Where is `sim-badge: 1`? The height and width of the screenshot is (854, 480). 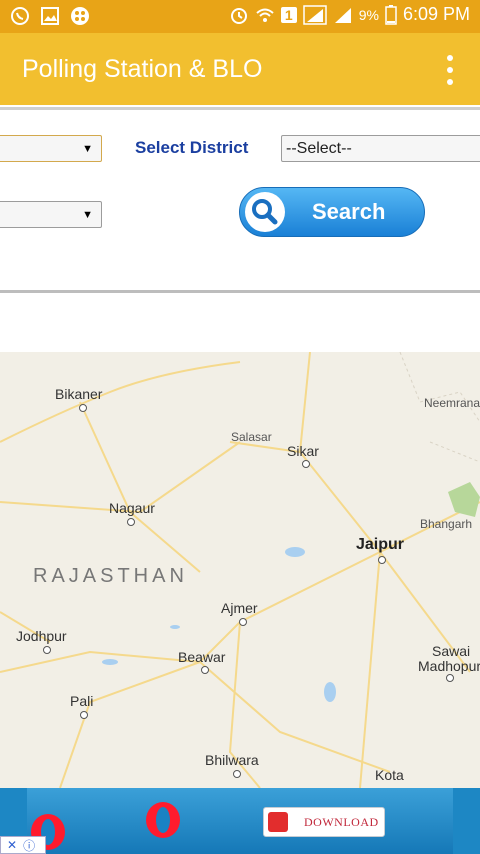
sim-badge: 1 is located at coordinates (288, 14).